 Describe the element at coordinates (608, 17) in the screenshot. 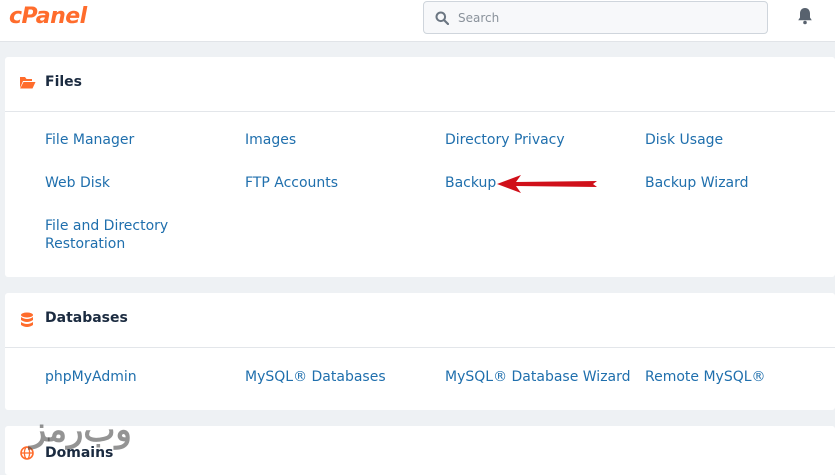

I see `search-input` at that location.